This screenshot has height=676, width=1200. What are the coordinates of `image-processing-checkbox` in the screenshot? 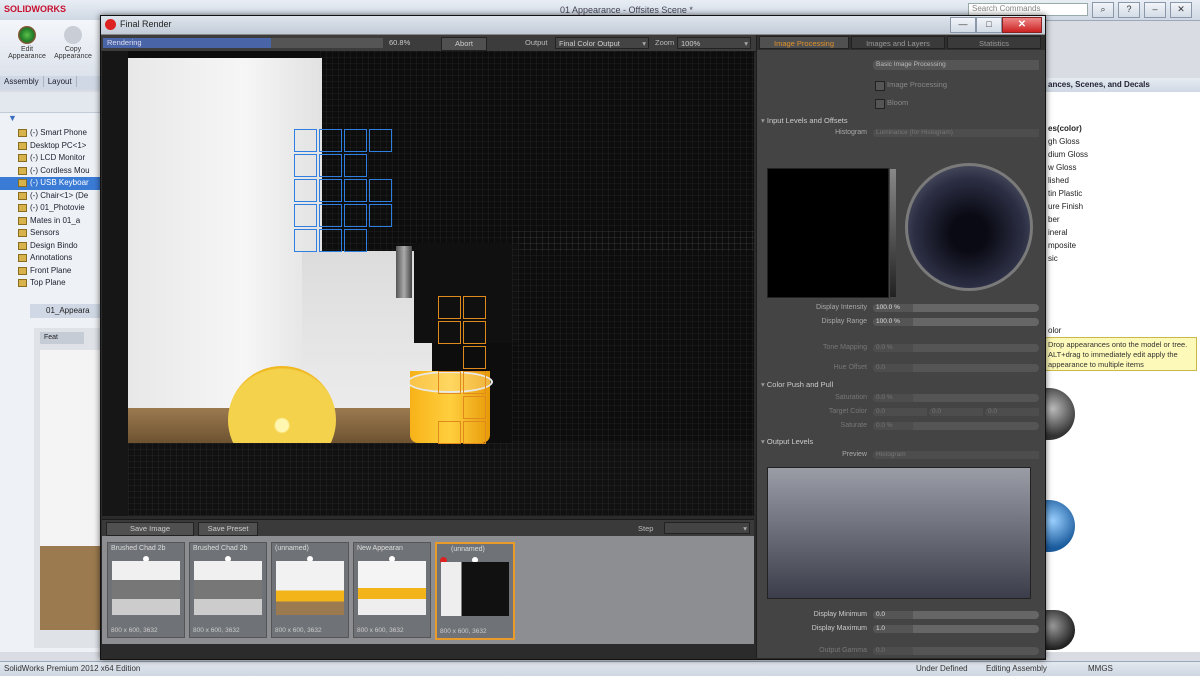 It's located at (880, 86).